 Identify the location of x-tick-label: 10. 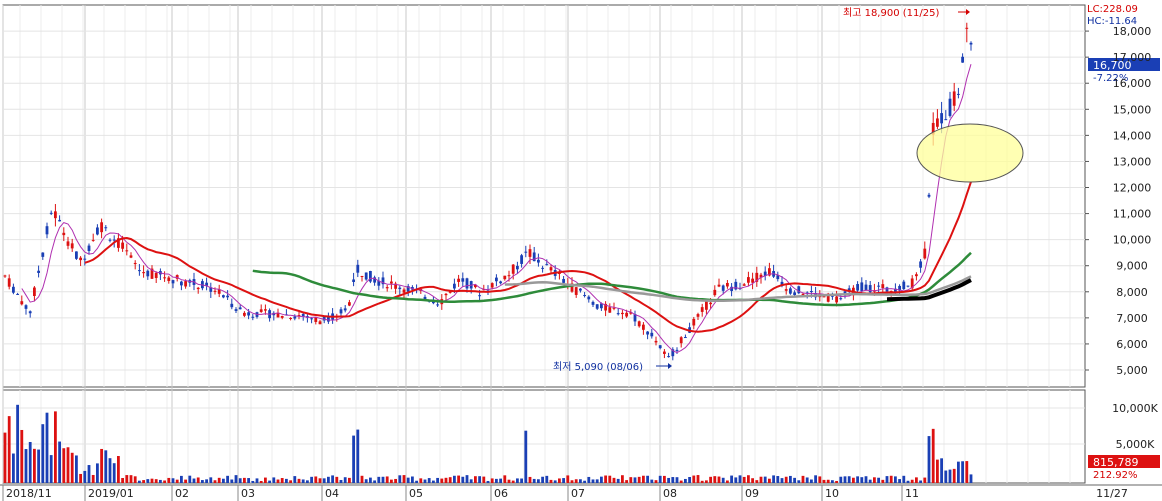
(832, 493).